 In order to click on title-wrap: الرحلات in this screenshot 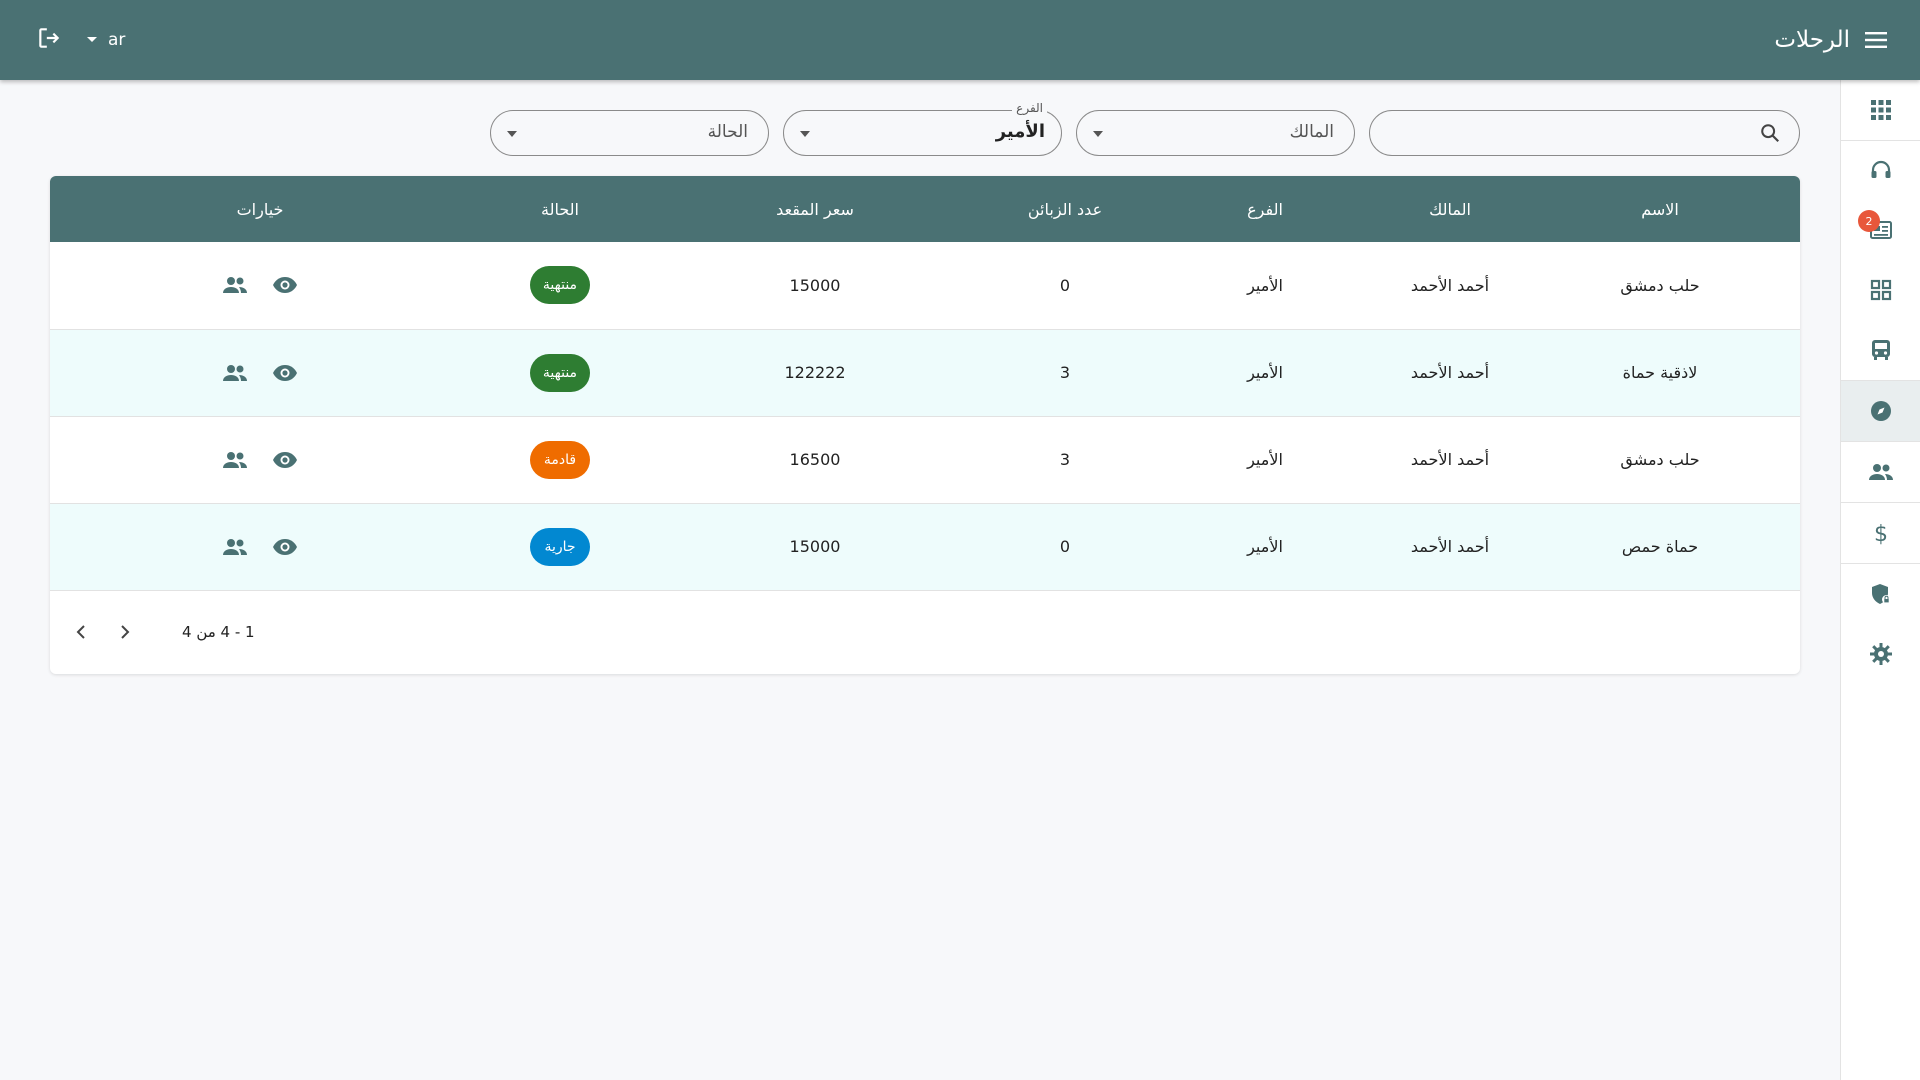, I will do `click(1832, 40)`.